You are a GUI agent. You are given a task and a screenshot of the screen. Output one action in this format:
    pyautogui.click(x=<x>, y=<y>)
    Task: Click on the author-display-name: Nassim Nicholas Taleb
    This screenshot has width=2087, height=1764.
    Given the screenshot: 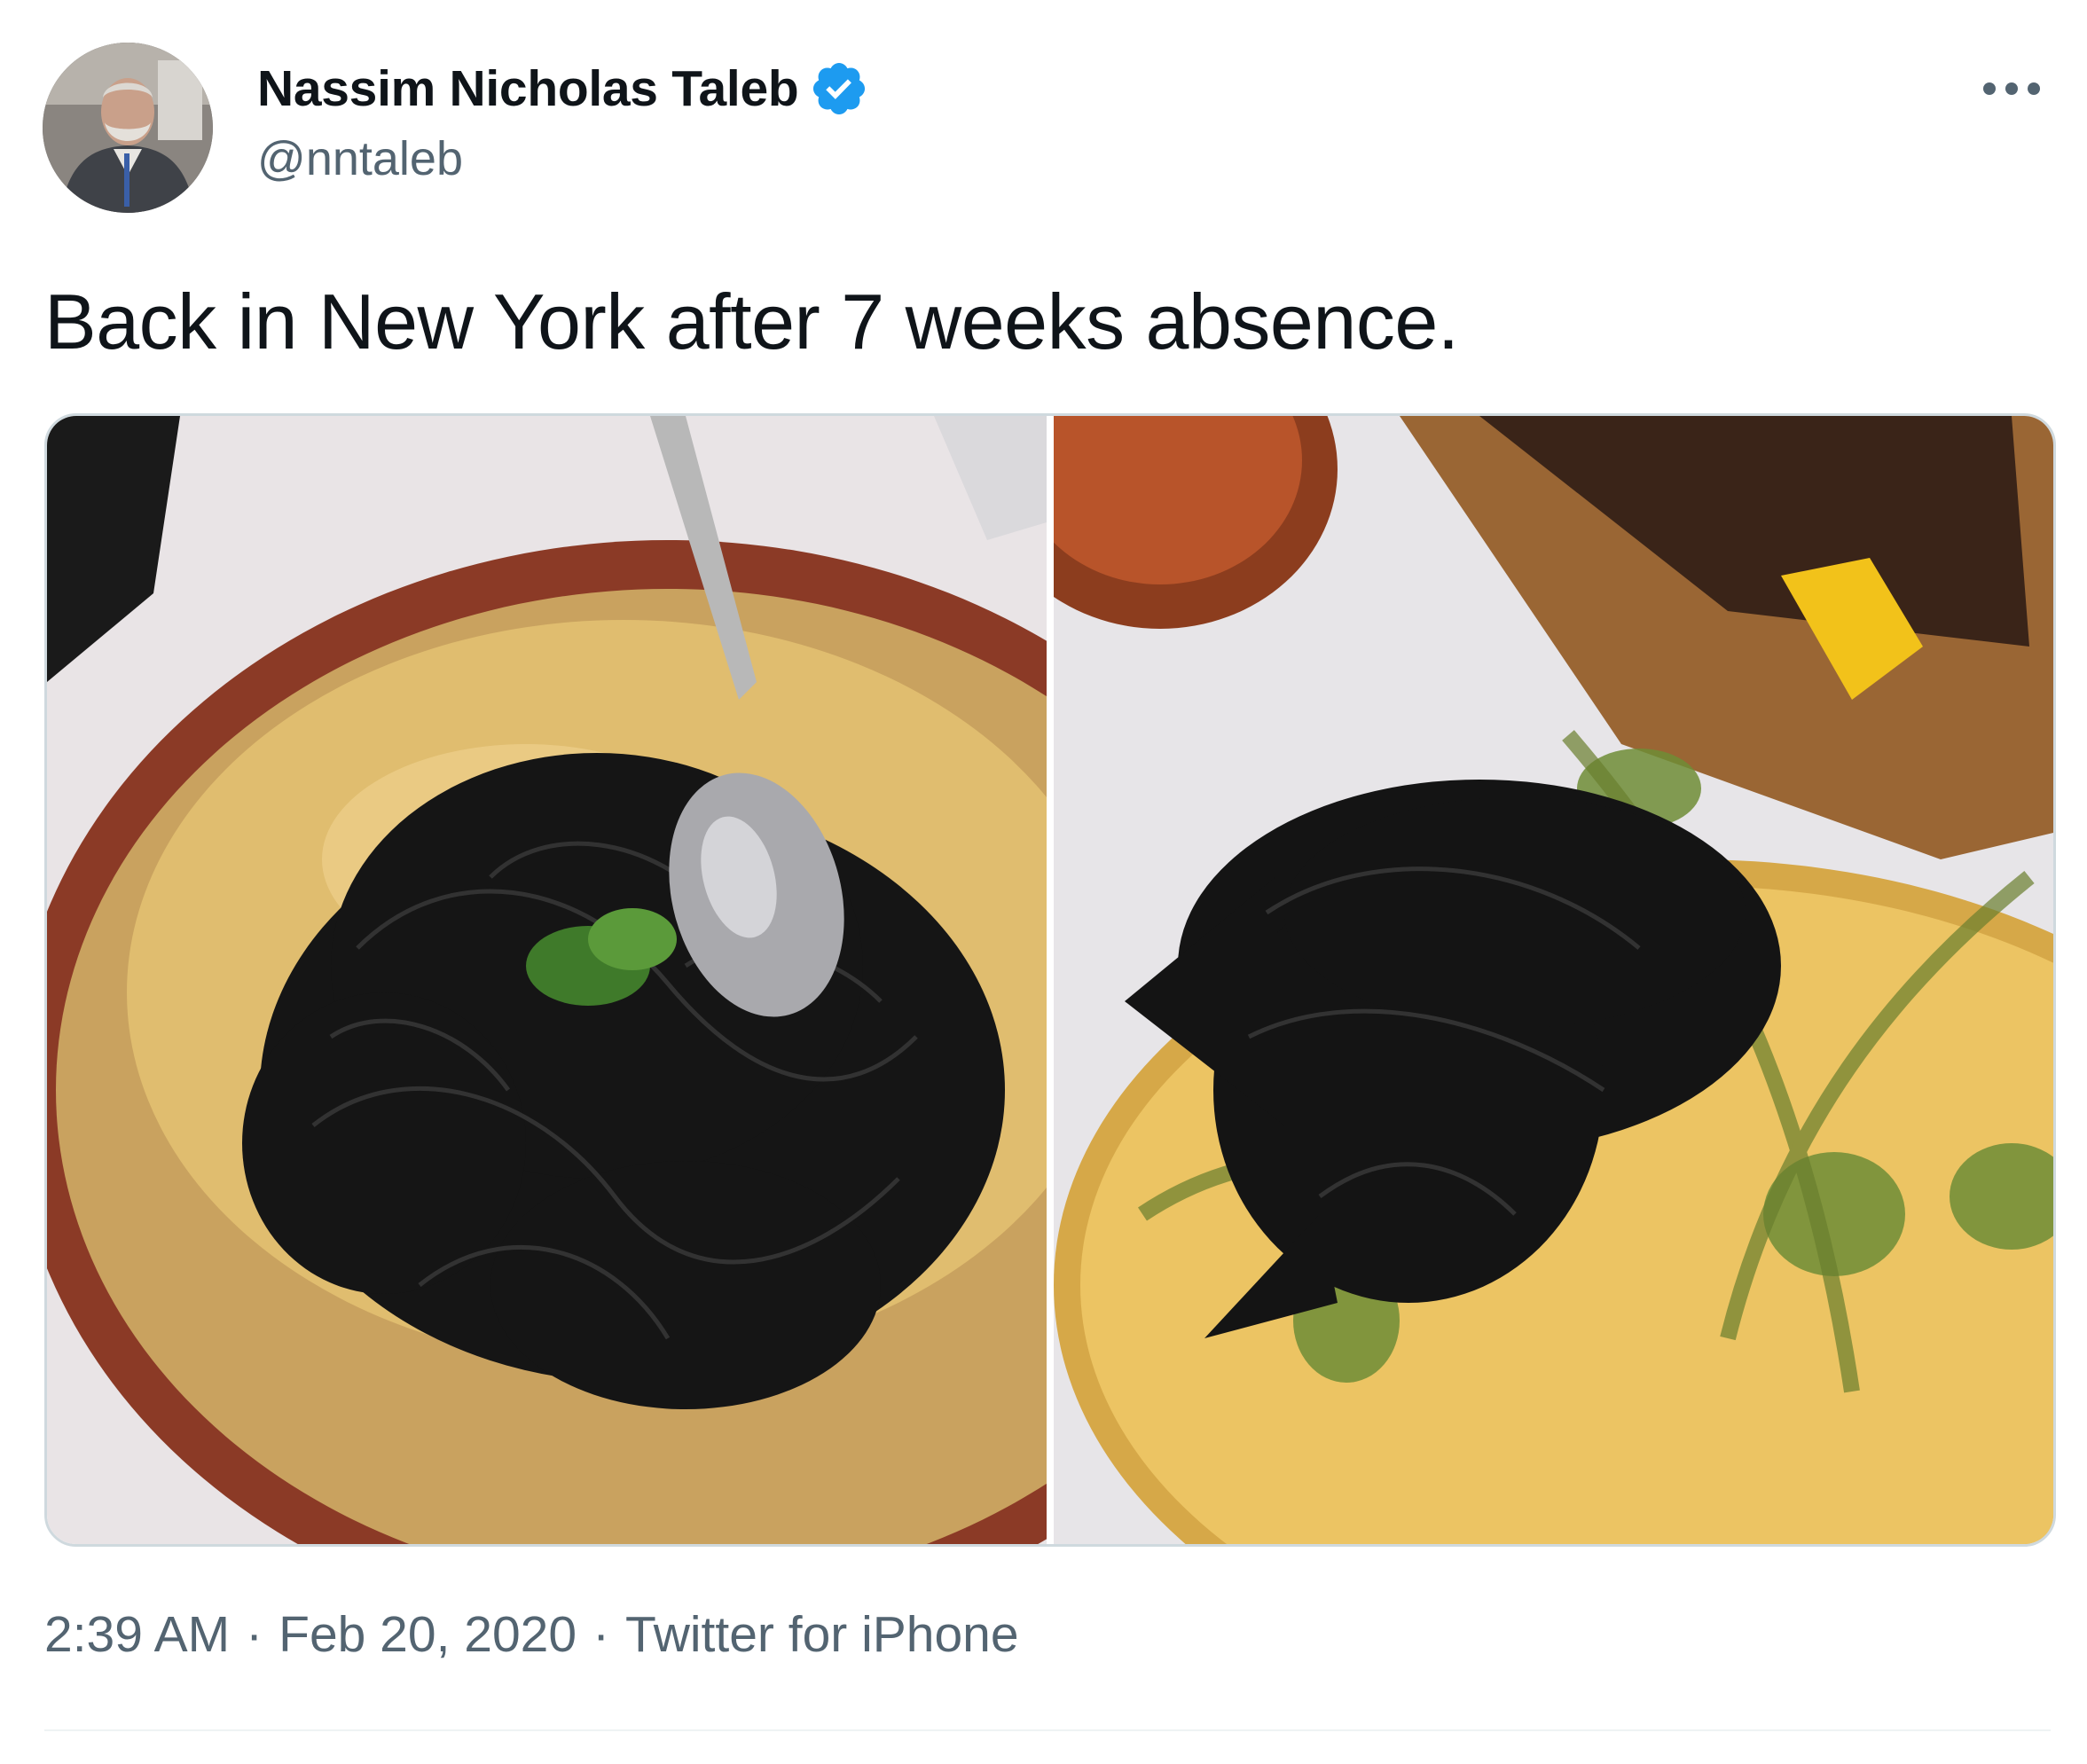 What is the action you would take?
    pyautogui.click(x=528, y=88)
    